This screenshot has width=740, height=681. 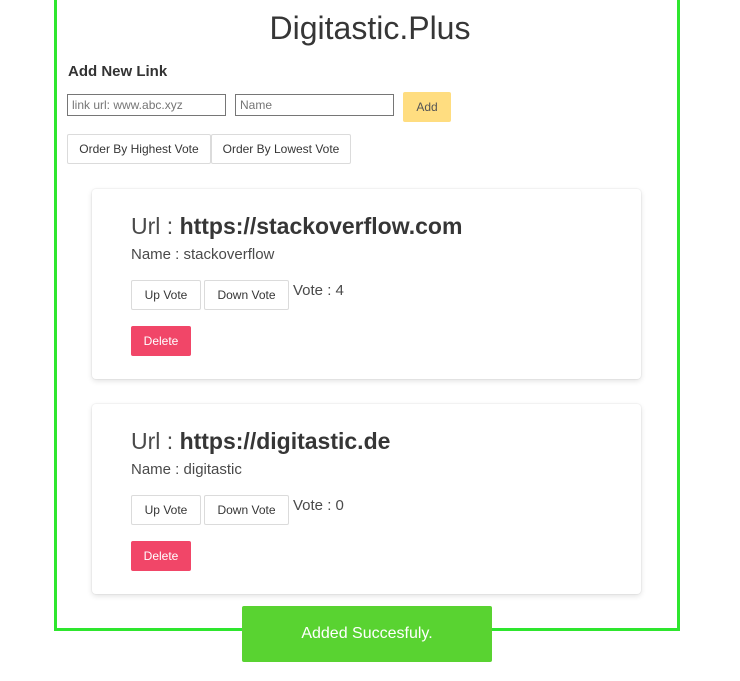 I want to click on success-toast: Added Succesfuly., so click(x=367, y=634).